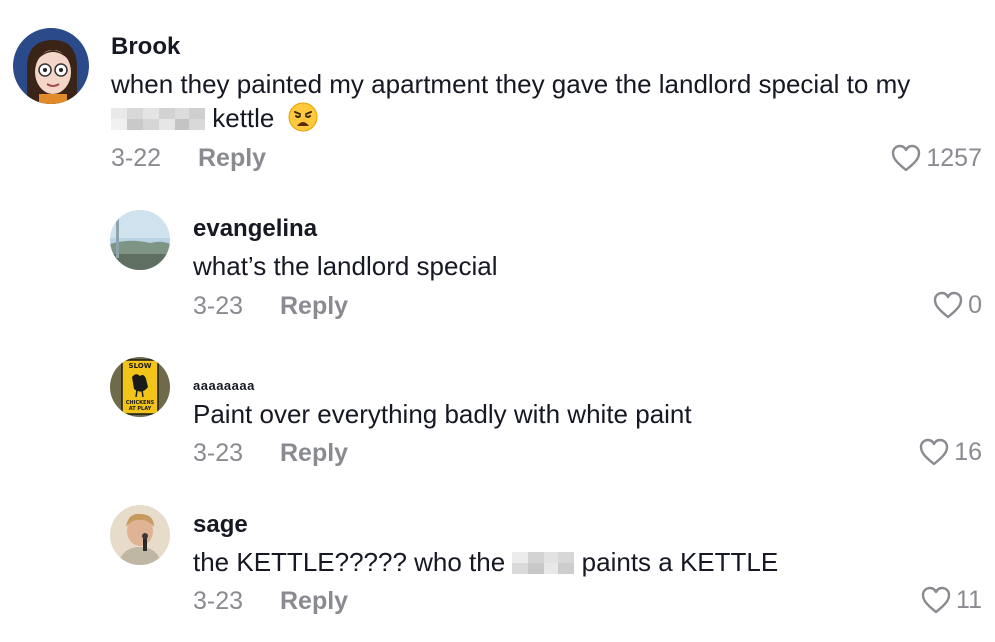  What do you see at coordinates (140, 366) in the screenshot?
I see `sign-text-slow: SLOW` at bounding box center [140, 366].